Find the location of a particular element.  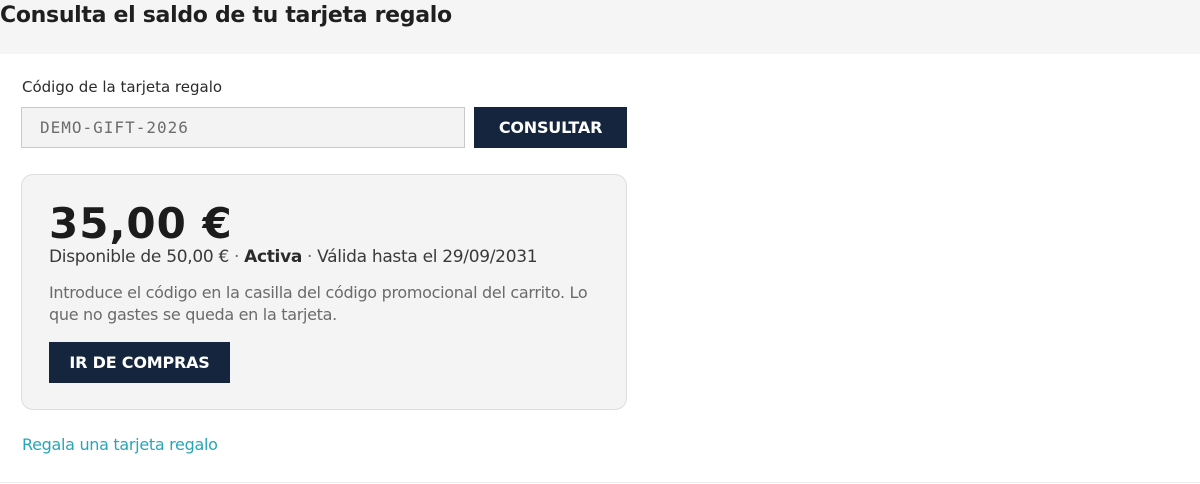

go-shopping-button: IR DE COMPRAS is located at coordinates (139, 362).